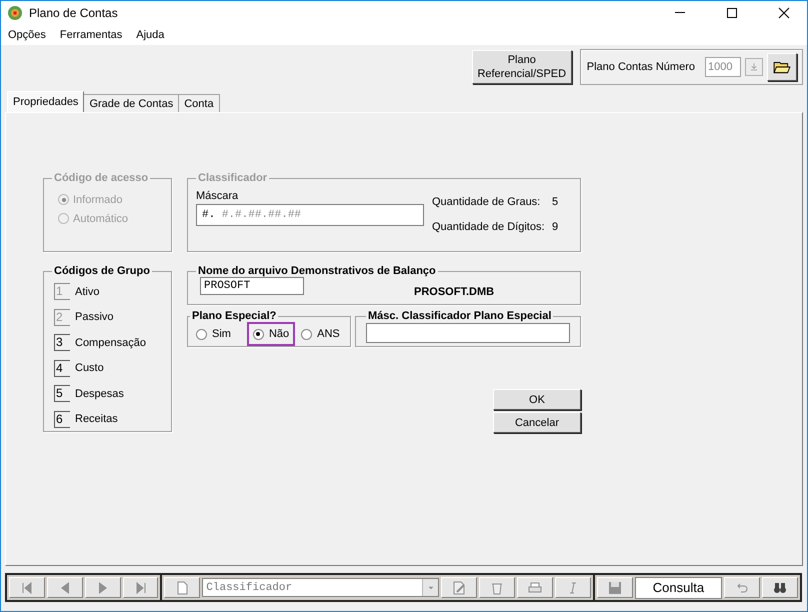 The image size is (808, 612). What do you see at coordinates (100, 218) in the screenshot?
I see `radio-label: Automático` at bounding box center [100, 218].